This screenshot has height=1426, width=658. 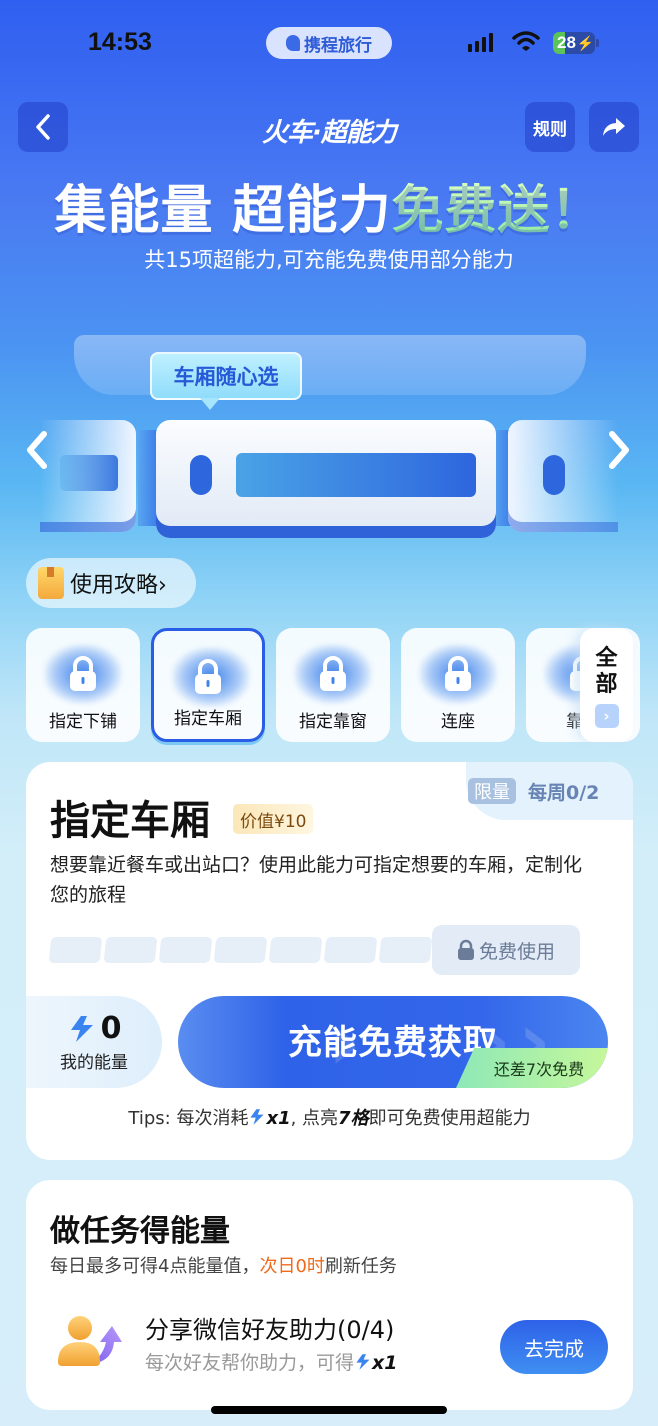 I want to click on ability-tile-carriage: 指定车厢, so click(x=208, y=685).